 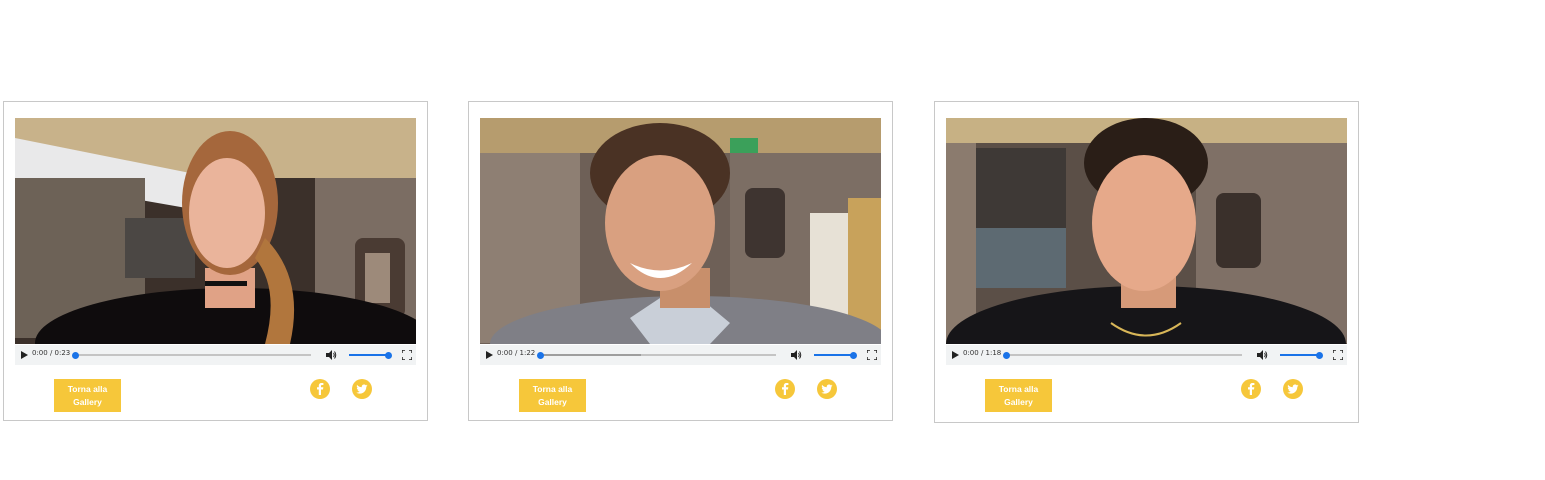 I want to click on time-display: 0:00 / 0:23, so click(x=51, y=353).